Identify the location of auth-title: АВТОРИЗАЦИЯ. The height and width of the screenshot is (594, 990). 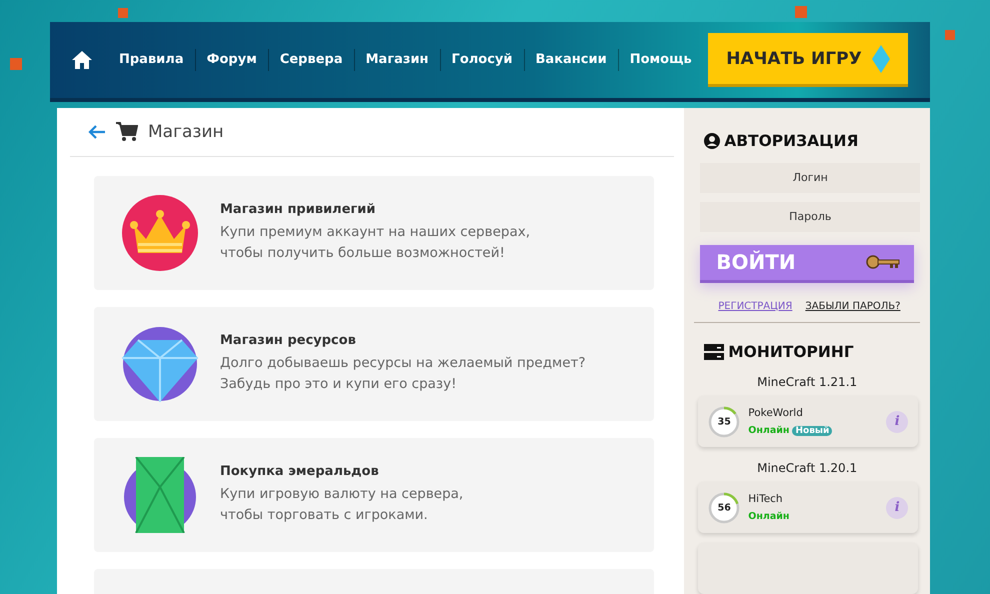
(807, 141).